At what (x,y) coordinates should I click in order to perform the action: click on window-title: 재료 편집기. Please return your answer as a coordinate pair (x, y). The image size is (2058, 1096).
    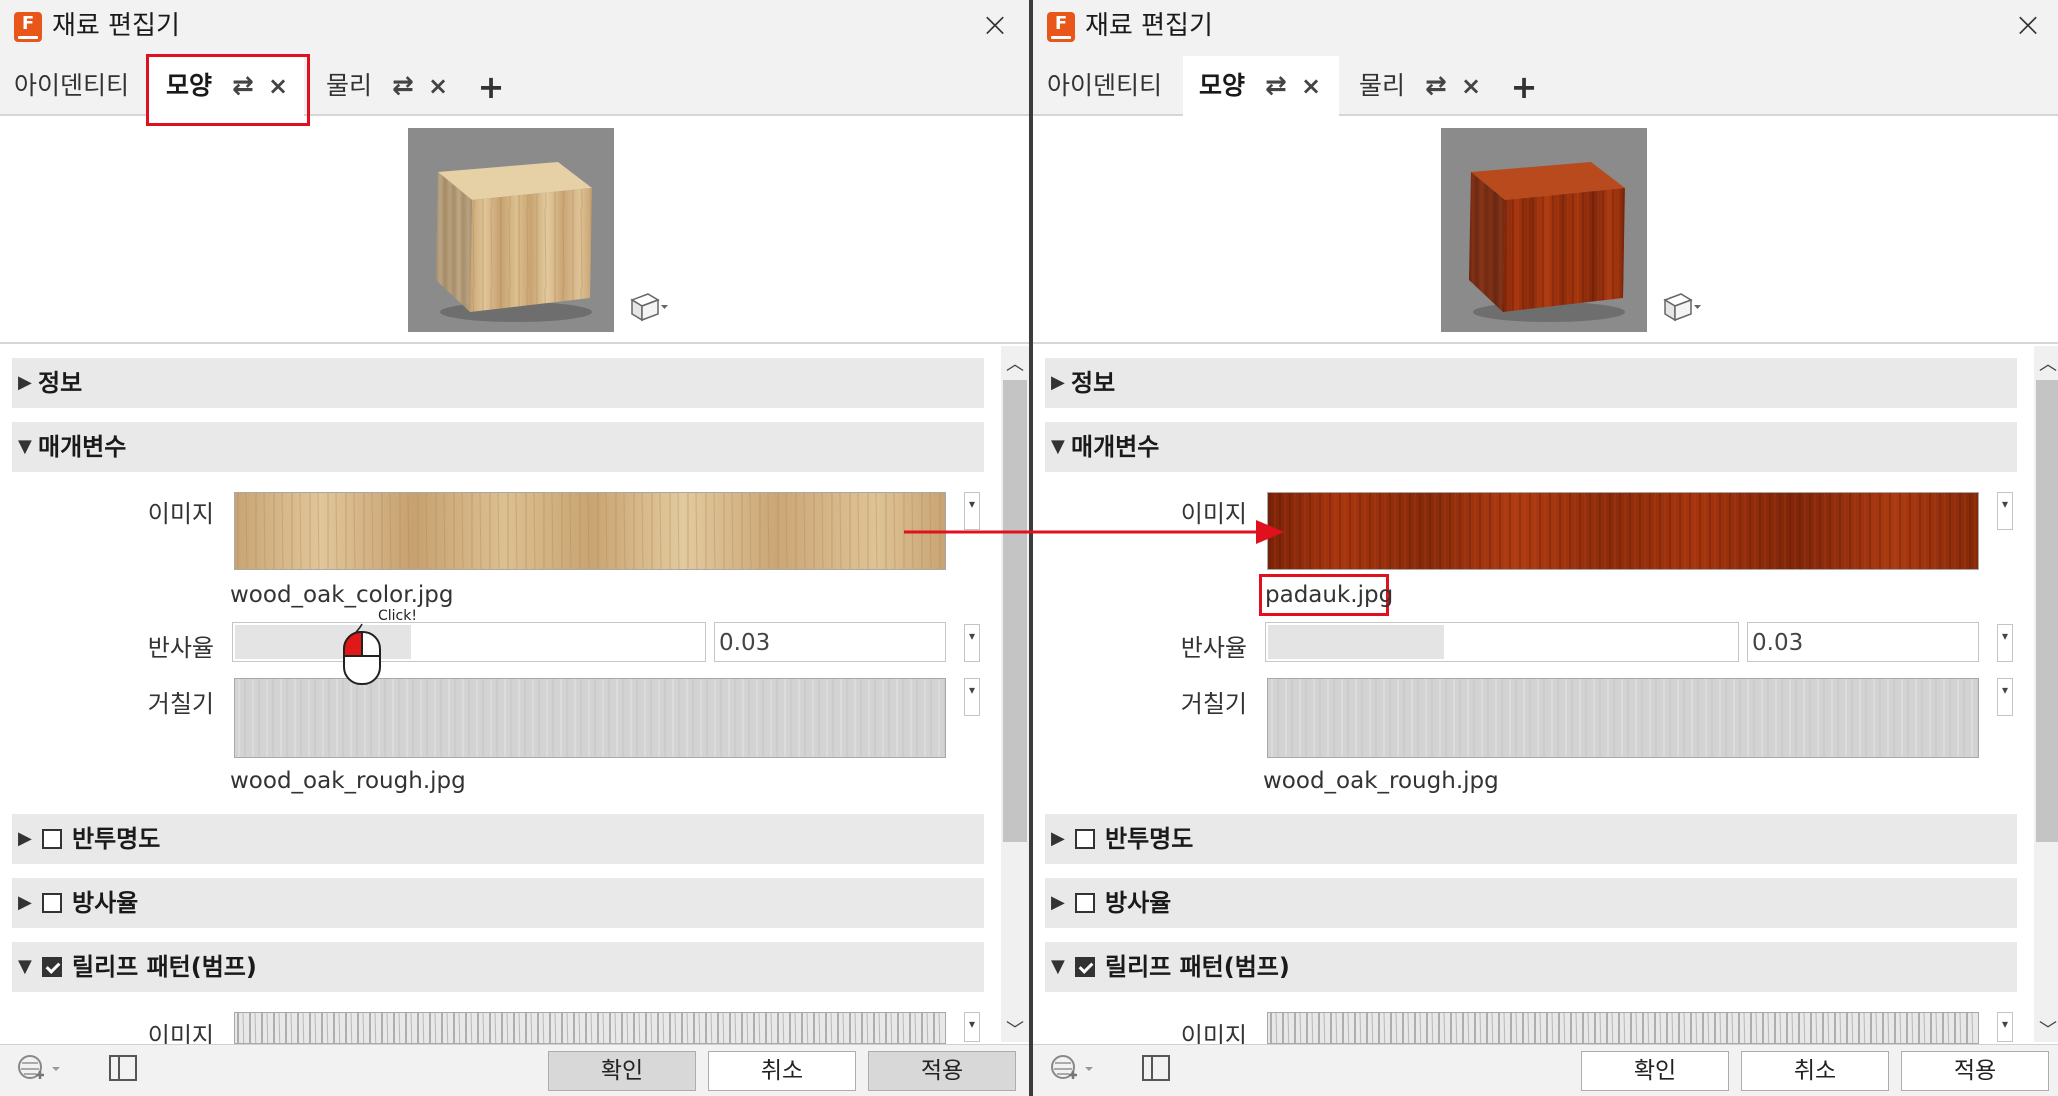
    Looking at the image, I should click on (116, 26).